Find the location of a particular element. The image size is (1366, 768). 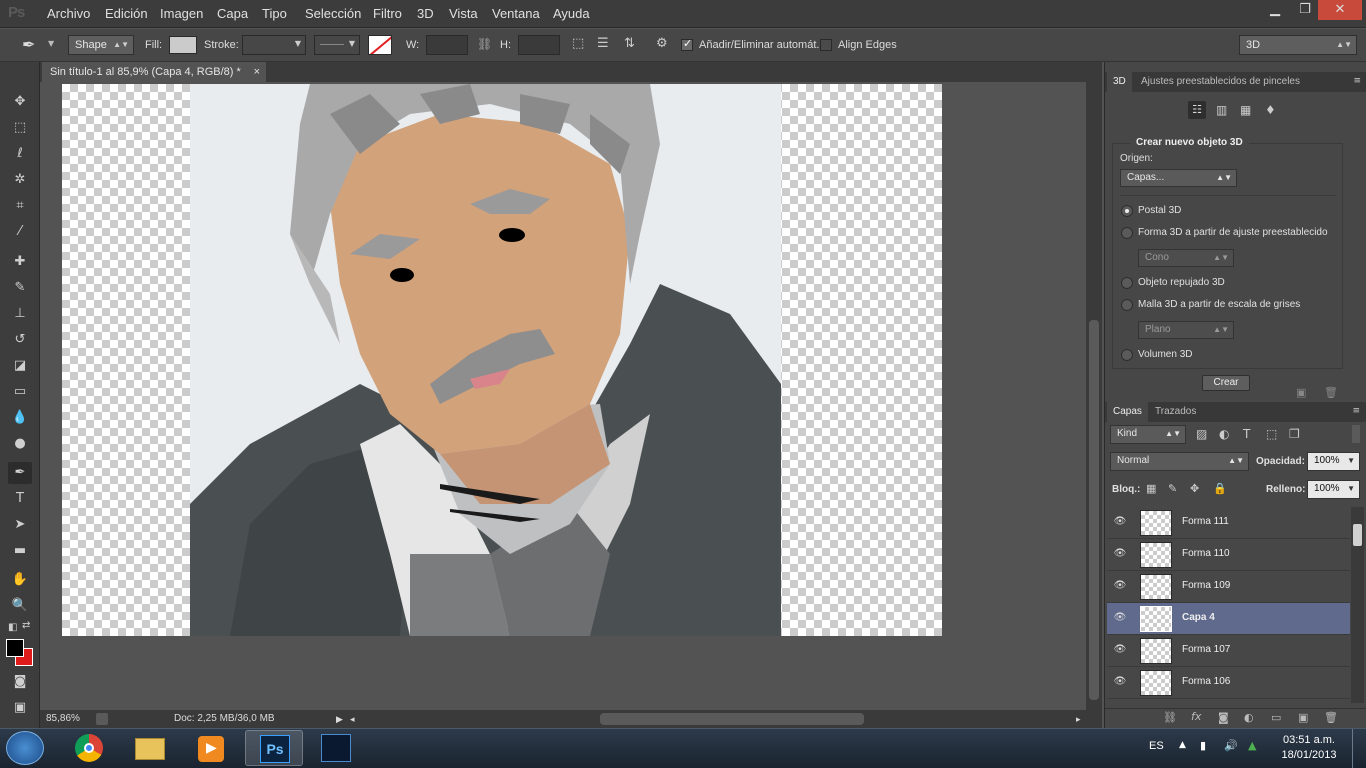

layer-row: 👁 Forma 110 is located at coordinates (1228, 555).